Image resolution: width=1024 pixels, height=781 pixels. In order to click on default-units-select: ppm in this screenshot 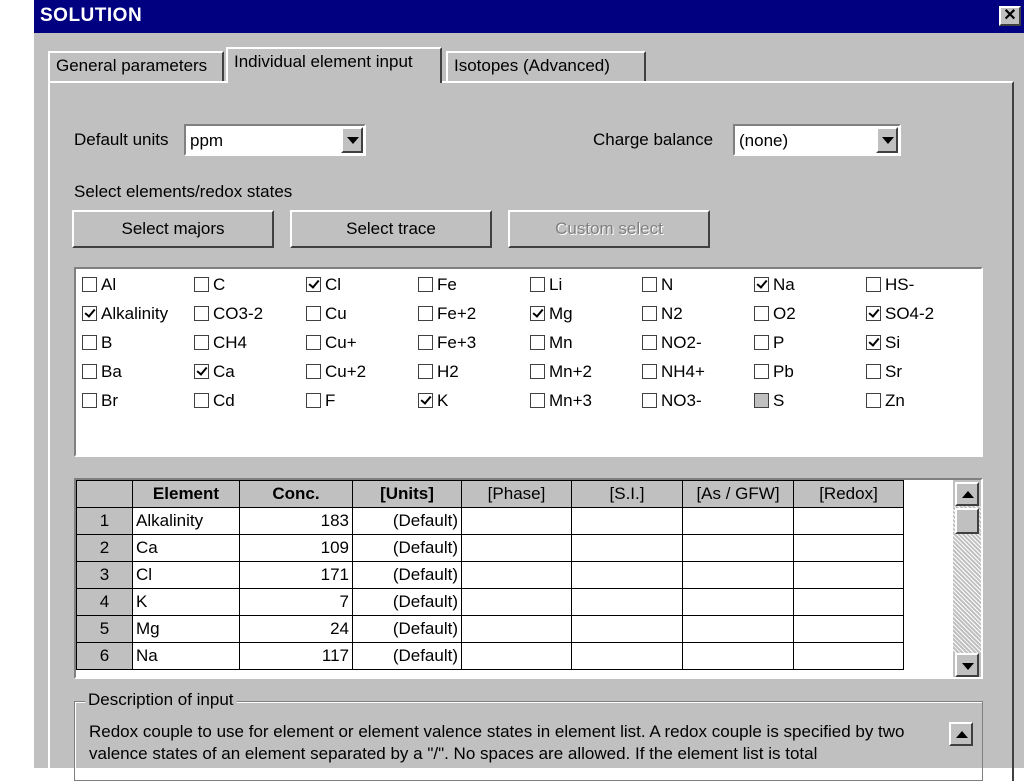, I will do `click(275, 140)`.